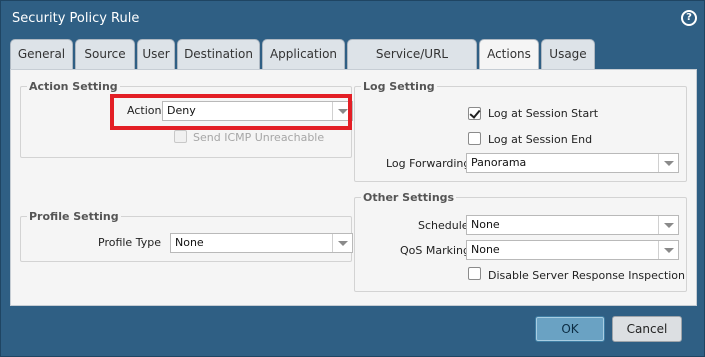 The image size is (705, 357). I want to click on action-setting-title: Action Setting, so click(73, 86).